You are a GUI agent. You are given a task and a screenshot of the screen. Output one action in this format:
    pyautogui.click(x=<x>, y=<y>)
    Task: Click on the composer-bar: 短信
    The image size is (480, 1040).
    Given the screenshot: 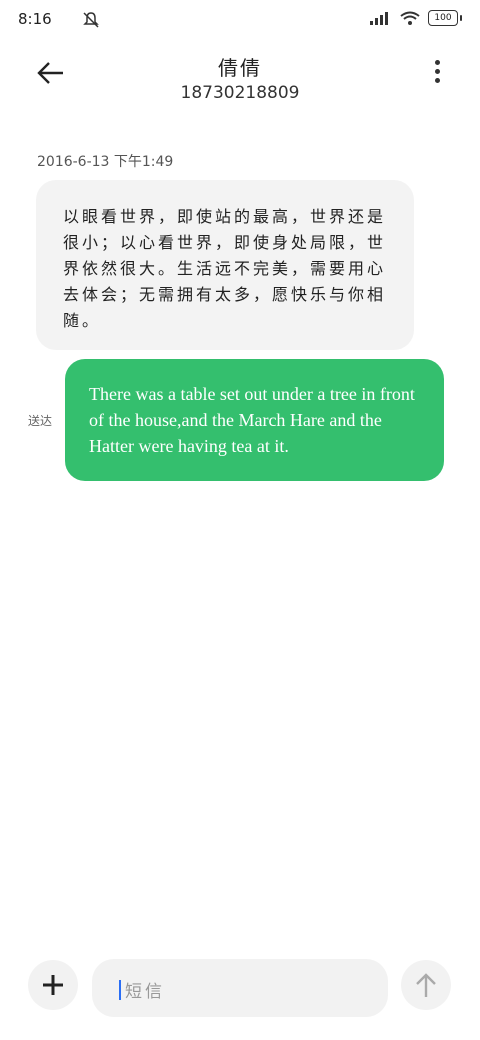 What is the action you would take?
    pyautogui.click(x=240, y=990)
    